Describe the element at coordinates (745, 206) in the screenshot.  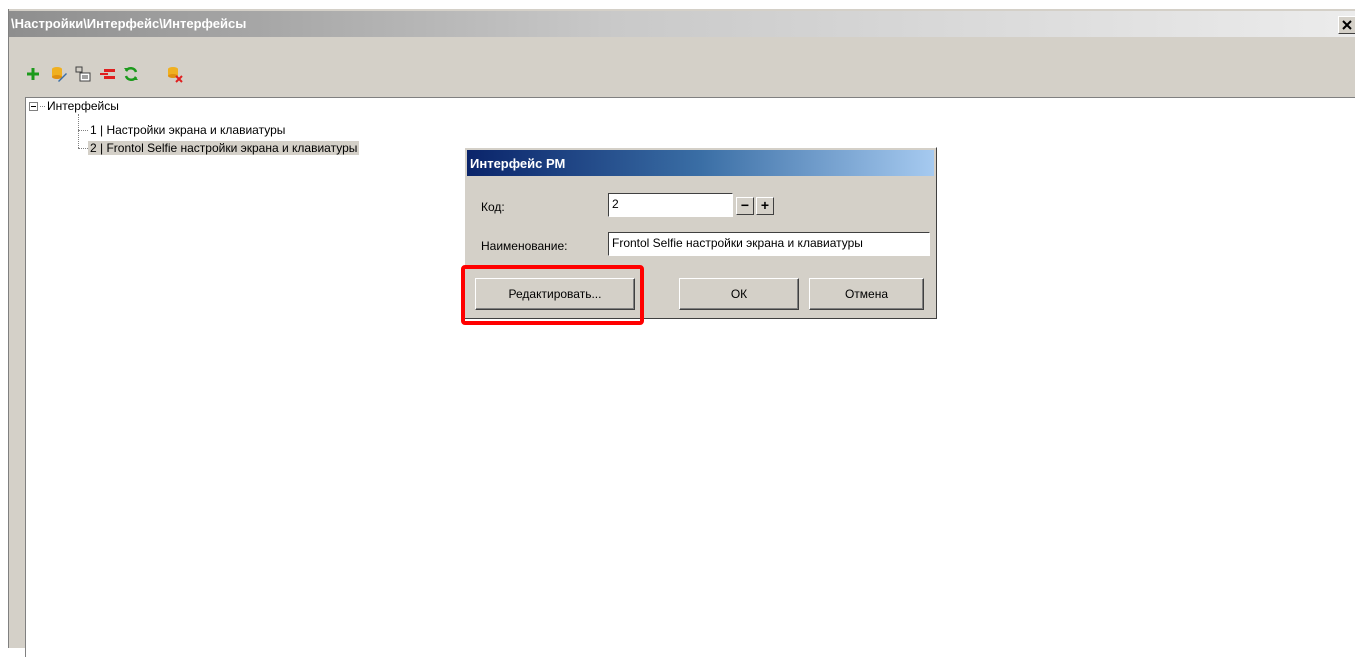
I see `decrement-button: −` at that location.